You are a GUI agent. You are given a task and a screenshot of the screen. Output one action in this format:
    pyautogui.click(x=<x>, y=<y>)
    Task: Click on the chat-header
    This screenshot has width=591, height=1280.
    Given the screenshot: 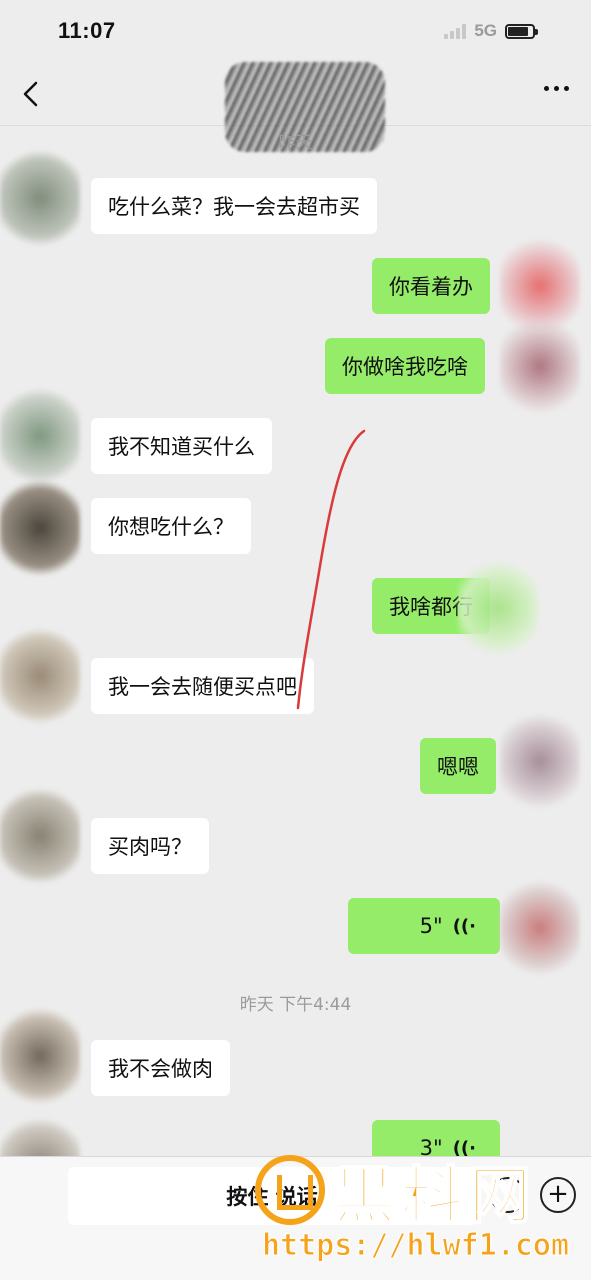 What is the action you would take?
    pyautogui.click(x=295, y=107)
    